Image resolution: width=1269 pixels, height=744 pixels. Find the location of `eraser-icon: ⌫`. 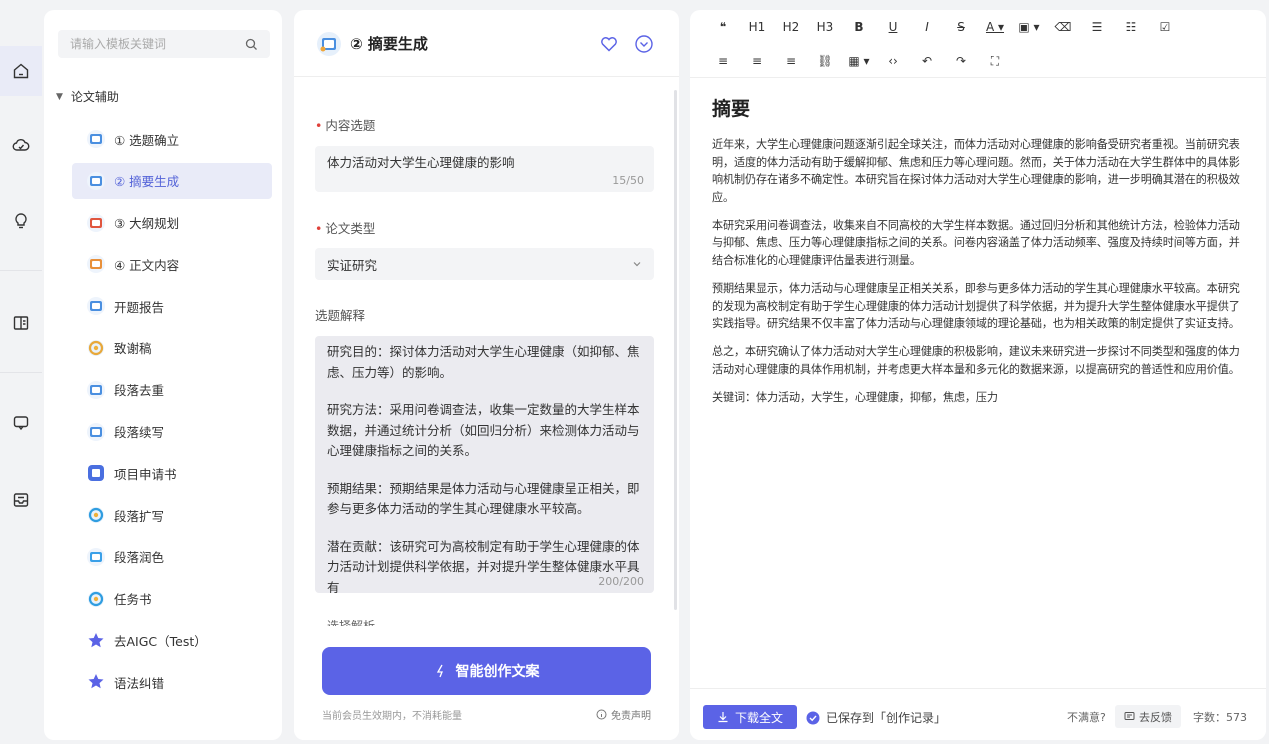

eraser-icon: ⌫ is located at coordinates (1063, 27).